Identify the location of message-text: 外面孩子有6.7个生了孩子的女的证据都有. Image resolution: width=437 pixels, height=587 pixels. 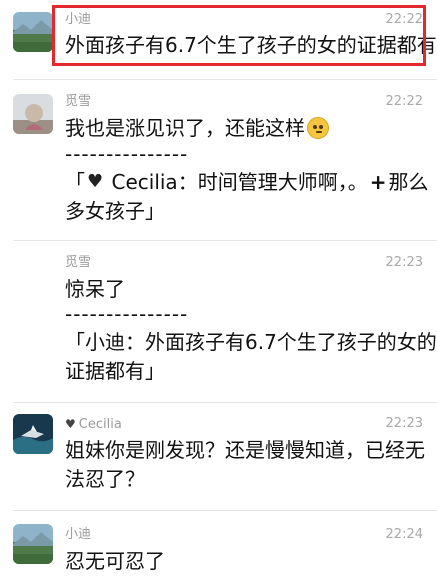
(251, 45).